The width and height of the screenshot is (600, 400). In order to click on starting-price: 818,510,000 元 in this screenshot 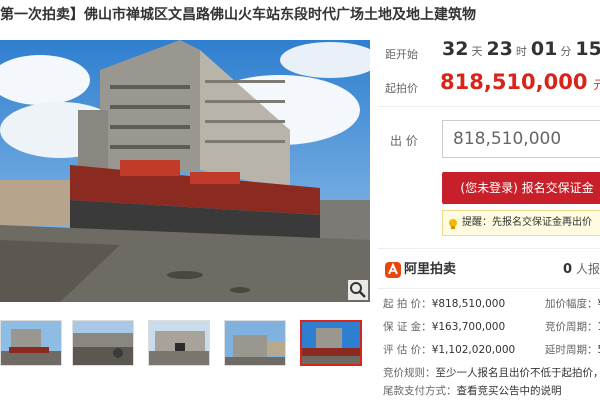, I will do `click(520, 82)`.